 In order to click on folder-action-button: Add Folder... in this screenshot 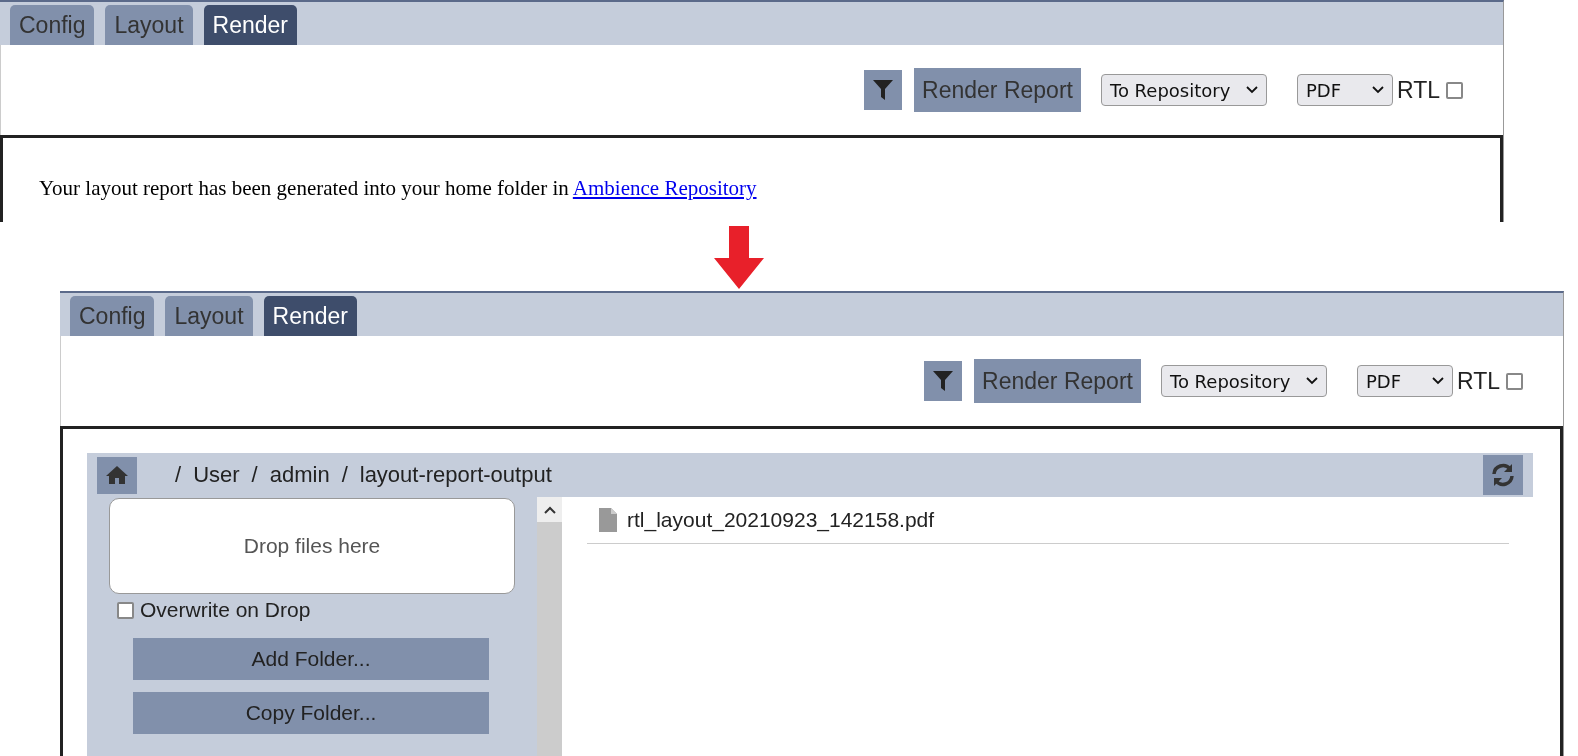, I will do `click(311, 659)`.